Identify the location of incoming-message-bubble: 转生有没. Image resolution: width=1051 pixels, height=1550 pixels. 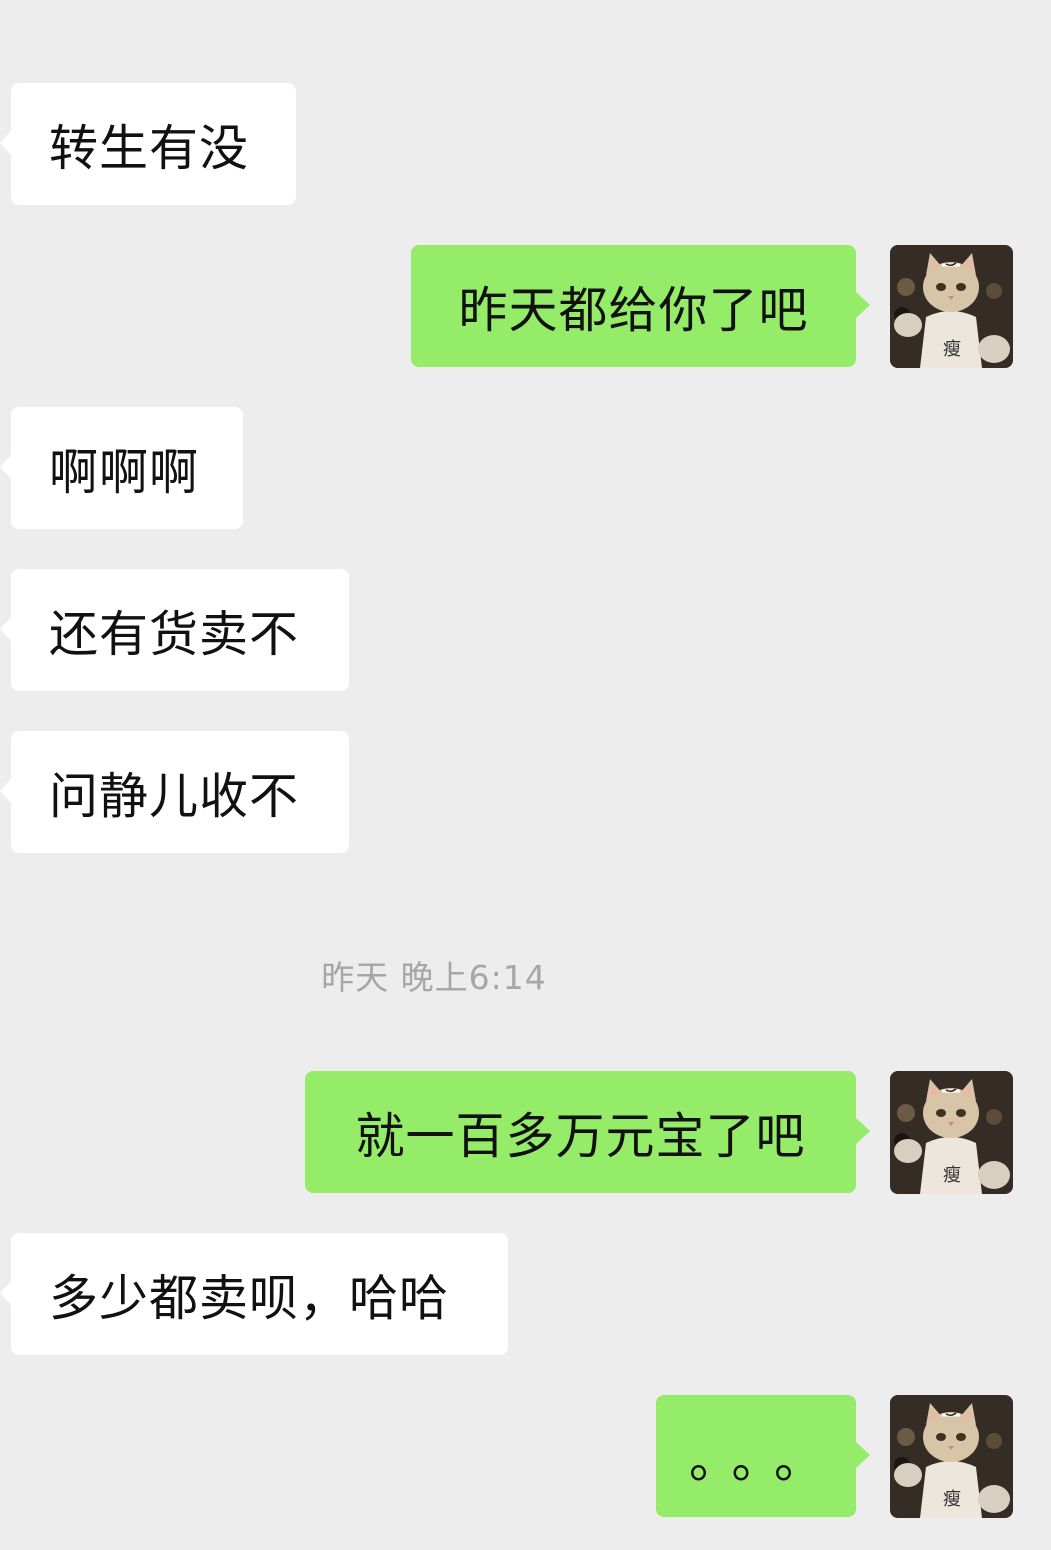
(148, 144).